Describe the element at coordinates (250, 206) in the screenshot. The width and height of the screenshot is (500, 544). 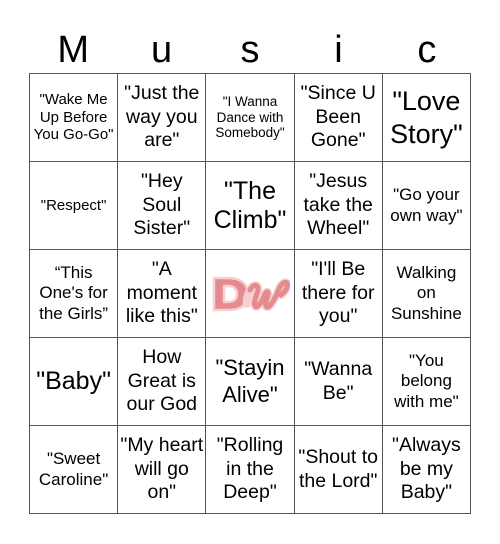
I see `bingo-cell: "The Climb"` at that location.